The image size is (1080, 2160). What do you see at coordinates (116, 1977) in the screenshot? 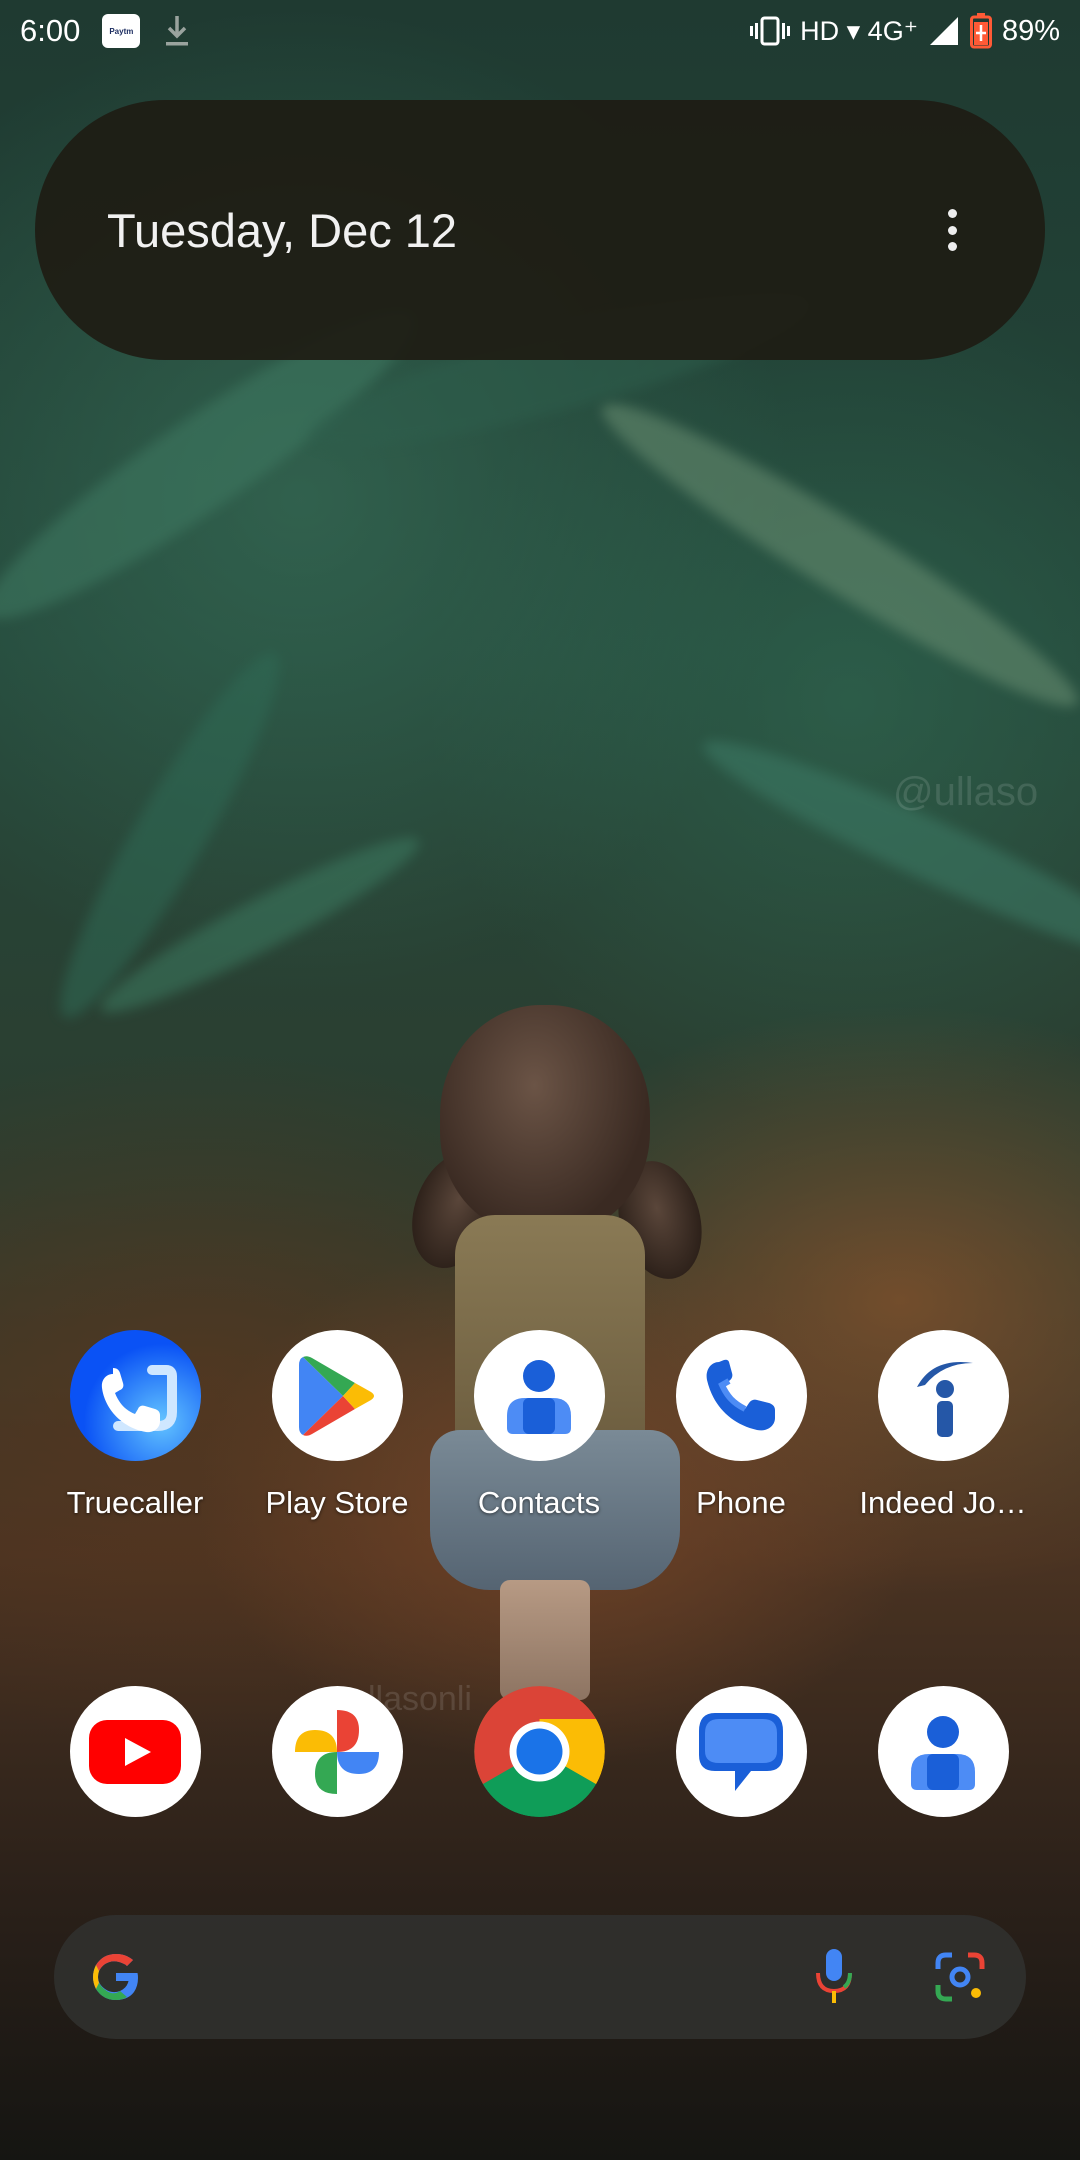
I see `google-g-icon` at bounding box center [116, 1977].